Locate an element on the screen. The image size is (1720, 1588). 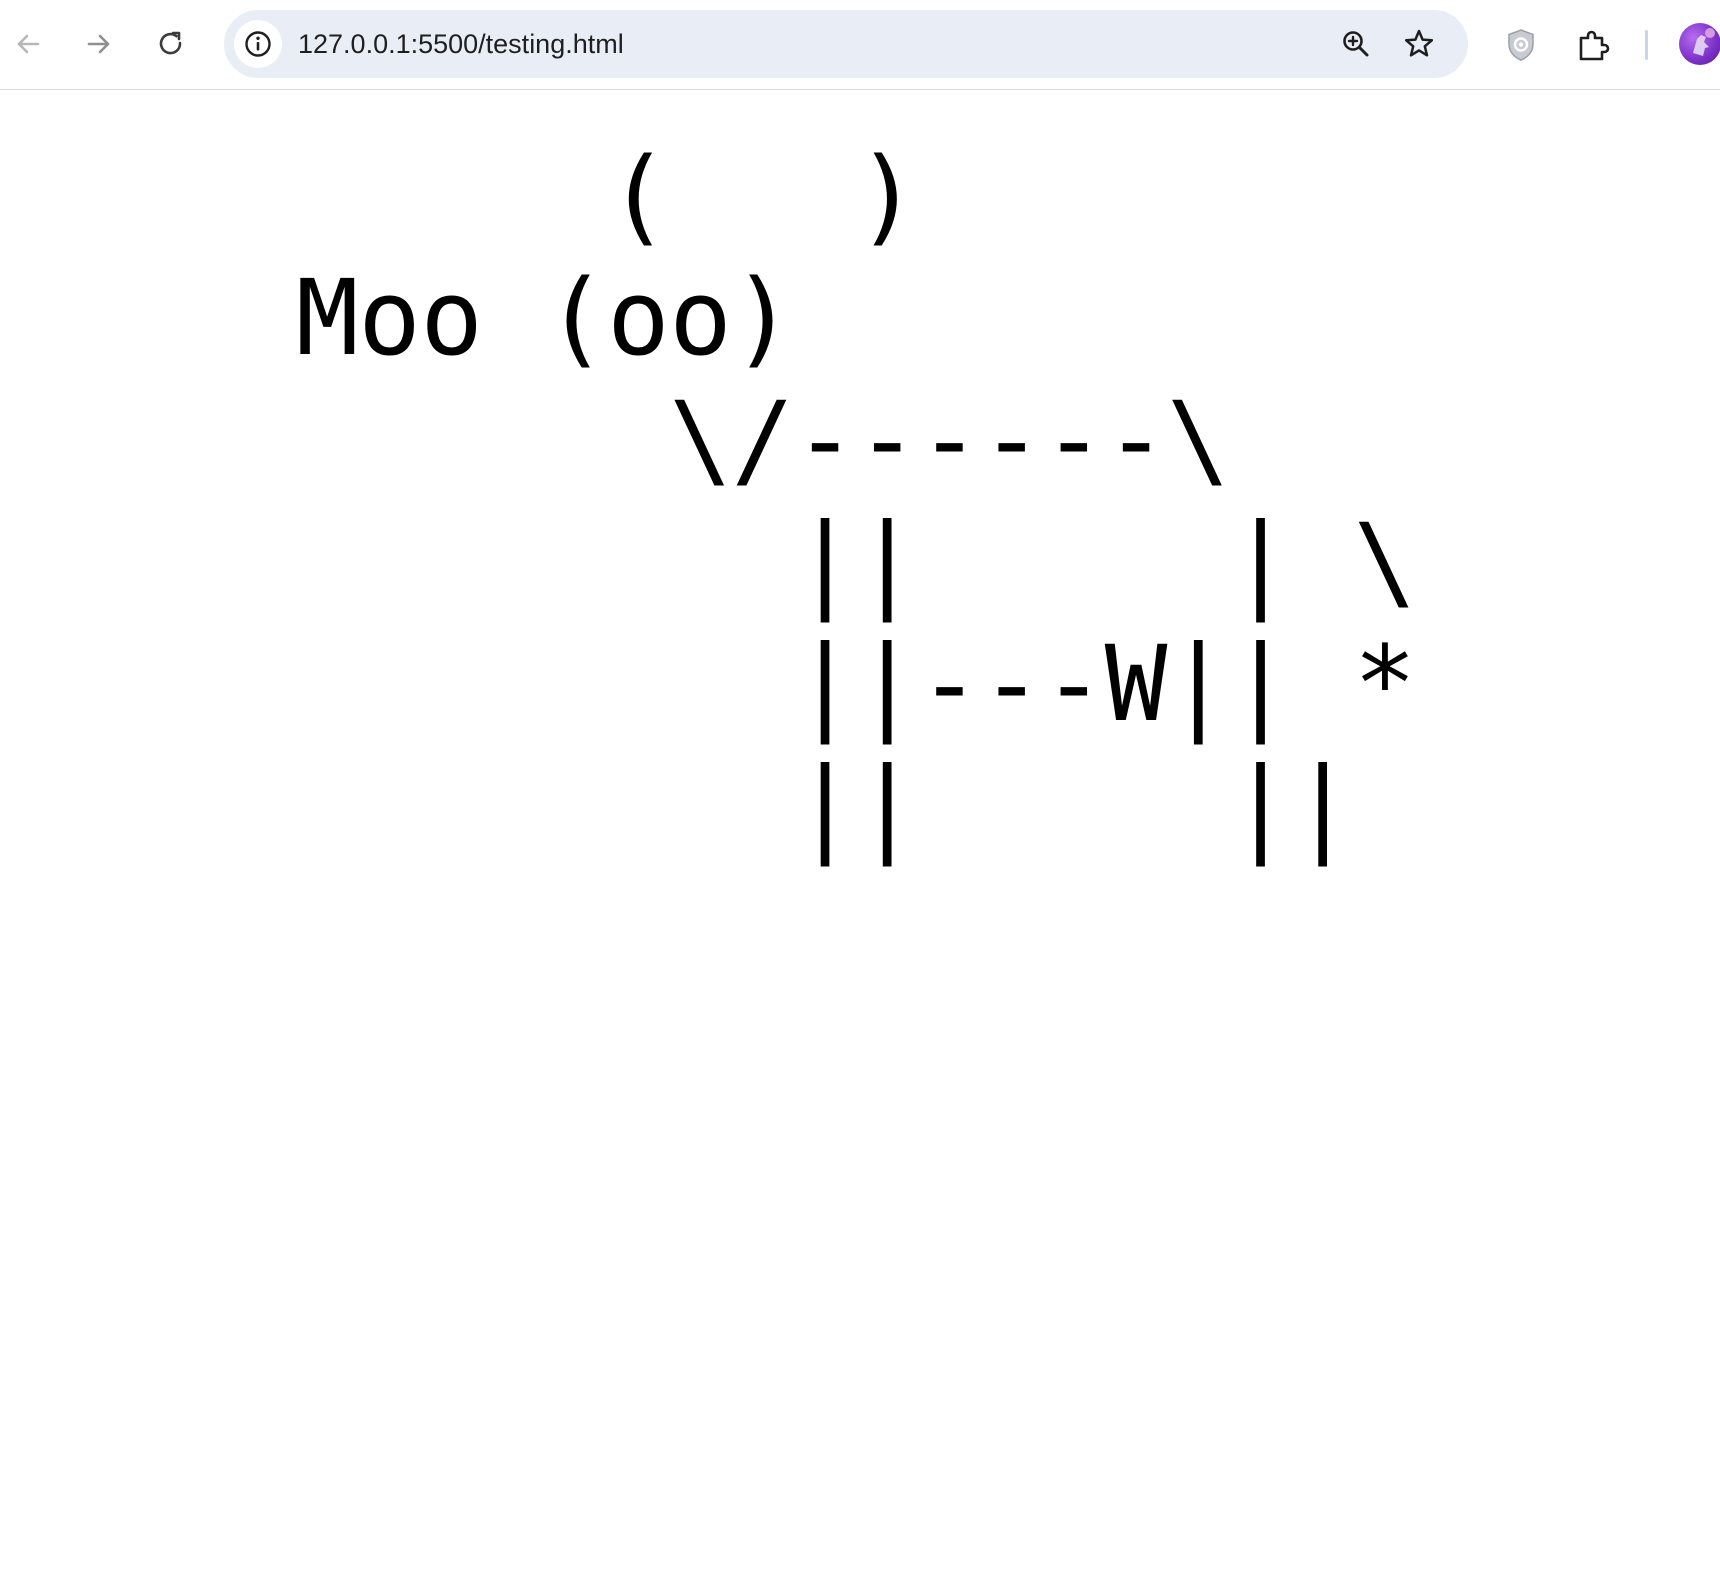
profile-avatar is located at coordinates (1699, 44).